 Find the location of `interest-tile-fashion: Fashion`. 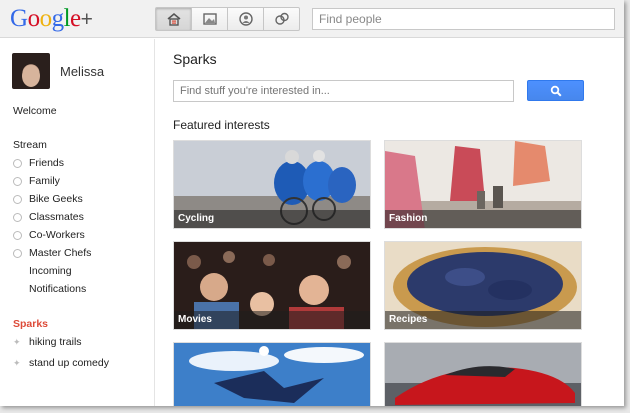

interest-tile-fashion: Fashion is located at coordinates (483, 184).